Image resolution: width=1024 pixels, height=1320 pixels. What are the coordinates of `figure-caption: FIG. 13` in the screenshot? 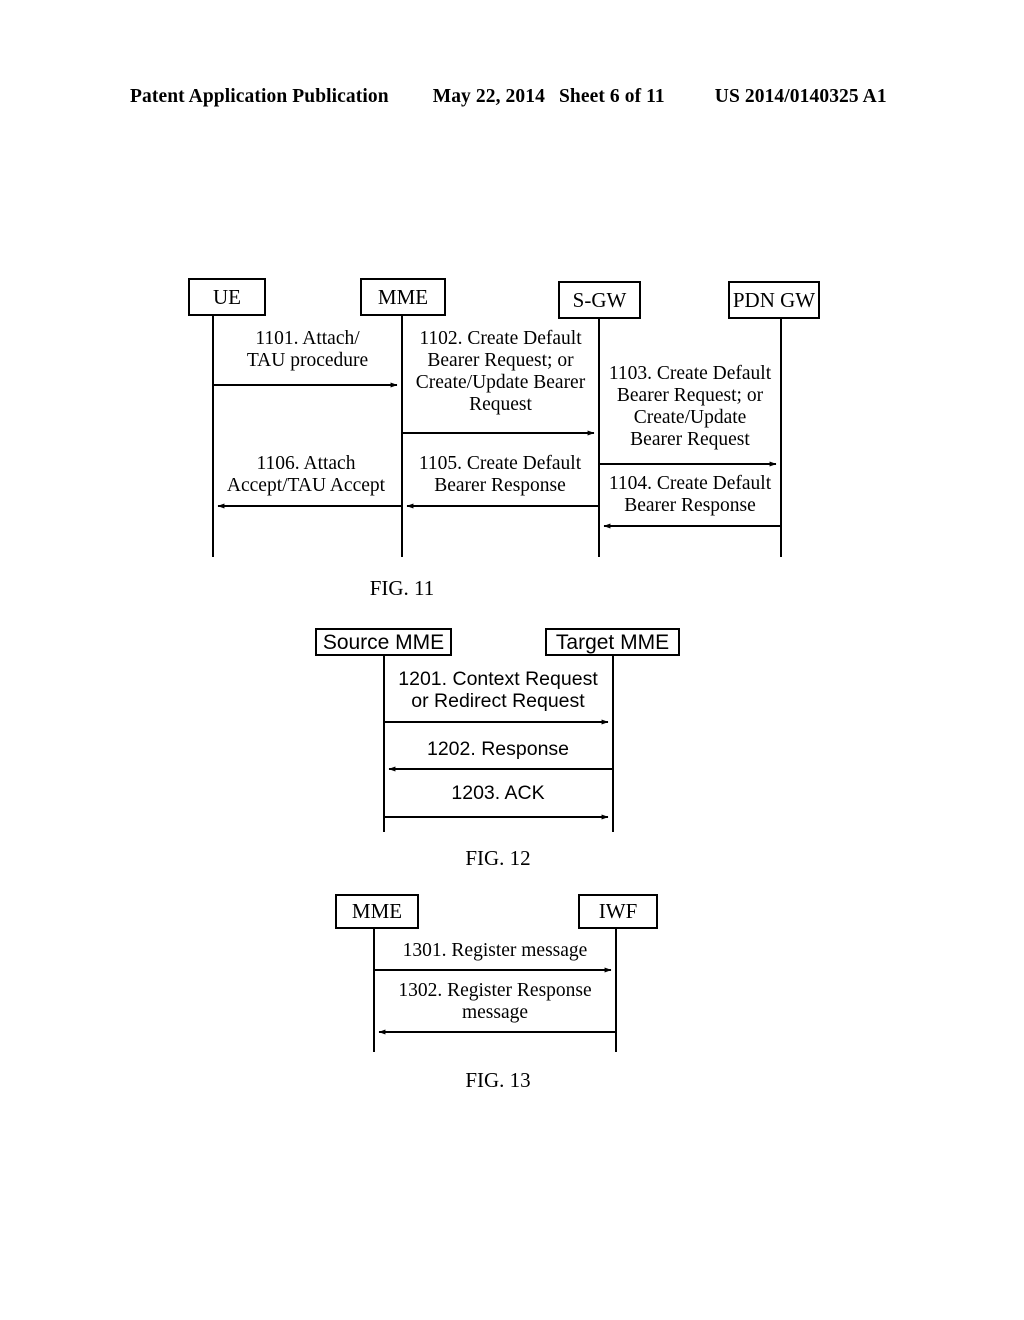 It's located at (498, 1080).